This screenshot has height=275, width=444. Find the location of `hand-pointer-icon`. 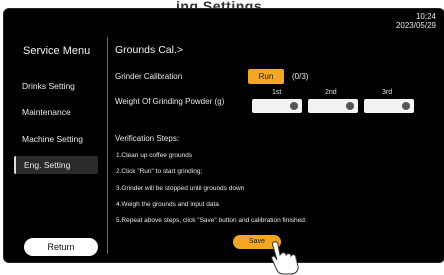

hand-pointer-icon is located at coordinates (285, 258).